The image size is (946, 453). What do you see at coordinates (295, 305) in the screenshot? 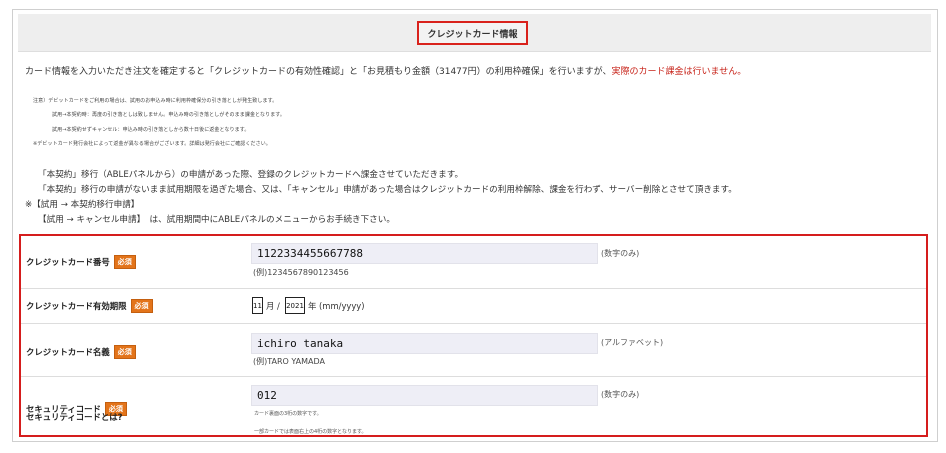
I see `expiry-year-select: 2021` at bounding box center [295, 305].